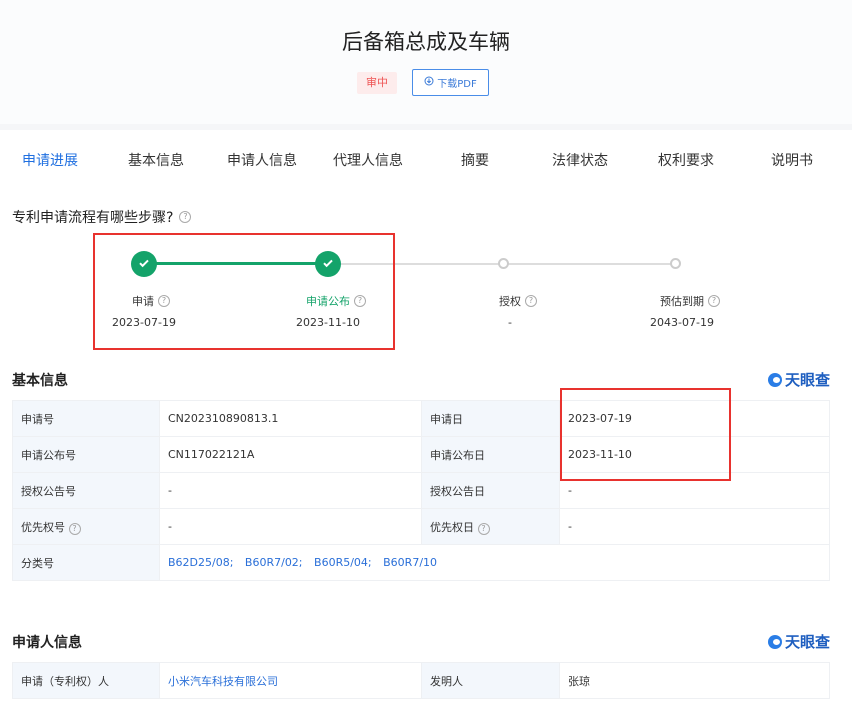 This screenshot has height=706, width=852. I want to click on field-label: 分类号, so click(86, 562).